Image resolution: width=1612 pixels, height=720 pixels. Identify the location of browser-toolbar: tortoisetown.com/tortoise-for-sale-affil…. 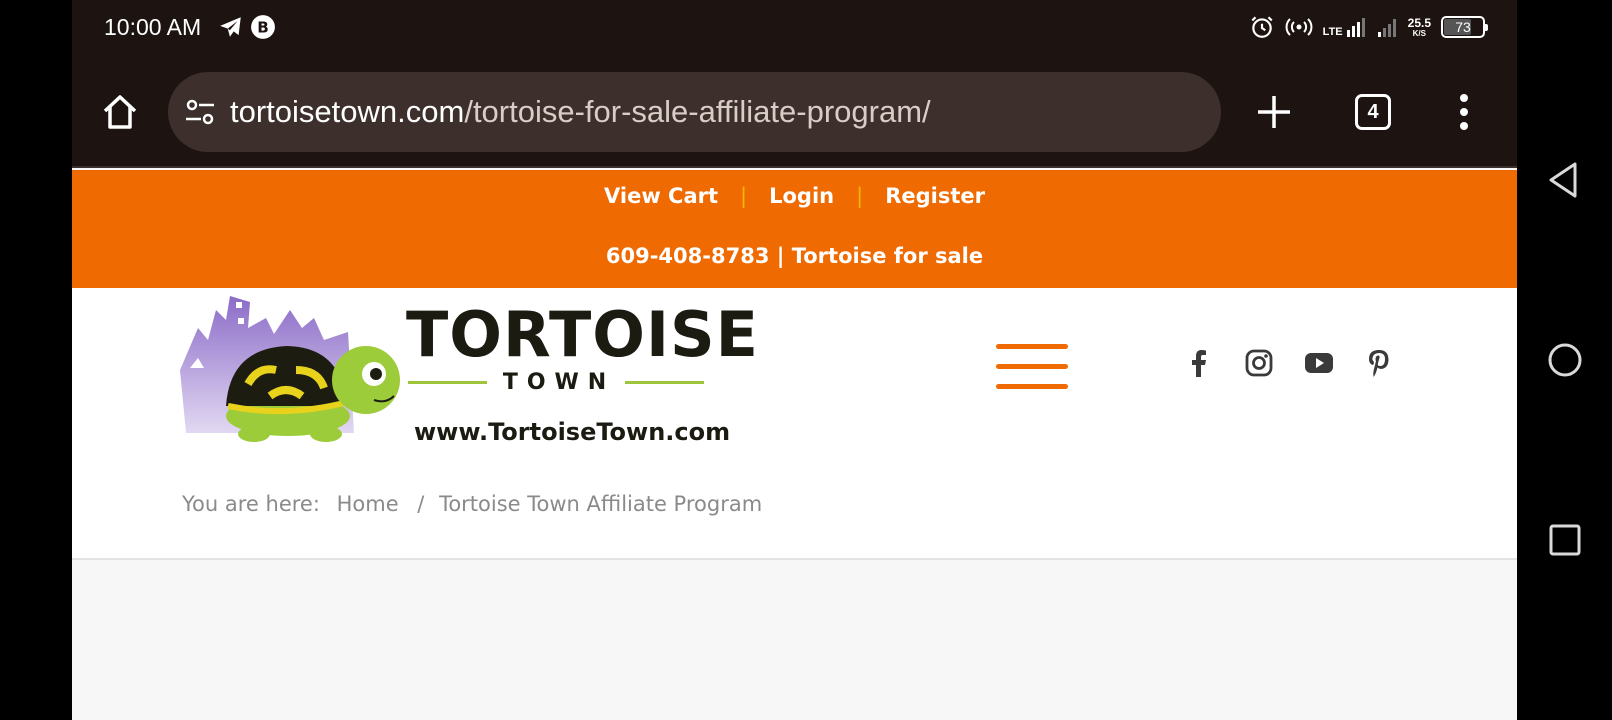
(794, 112).